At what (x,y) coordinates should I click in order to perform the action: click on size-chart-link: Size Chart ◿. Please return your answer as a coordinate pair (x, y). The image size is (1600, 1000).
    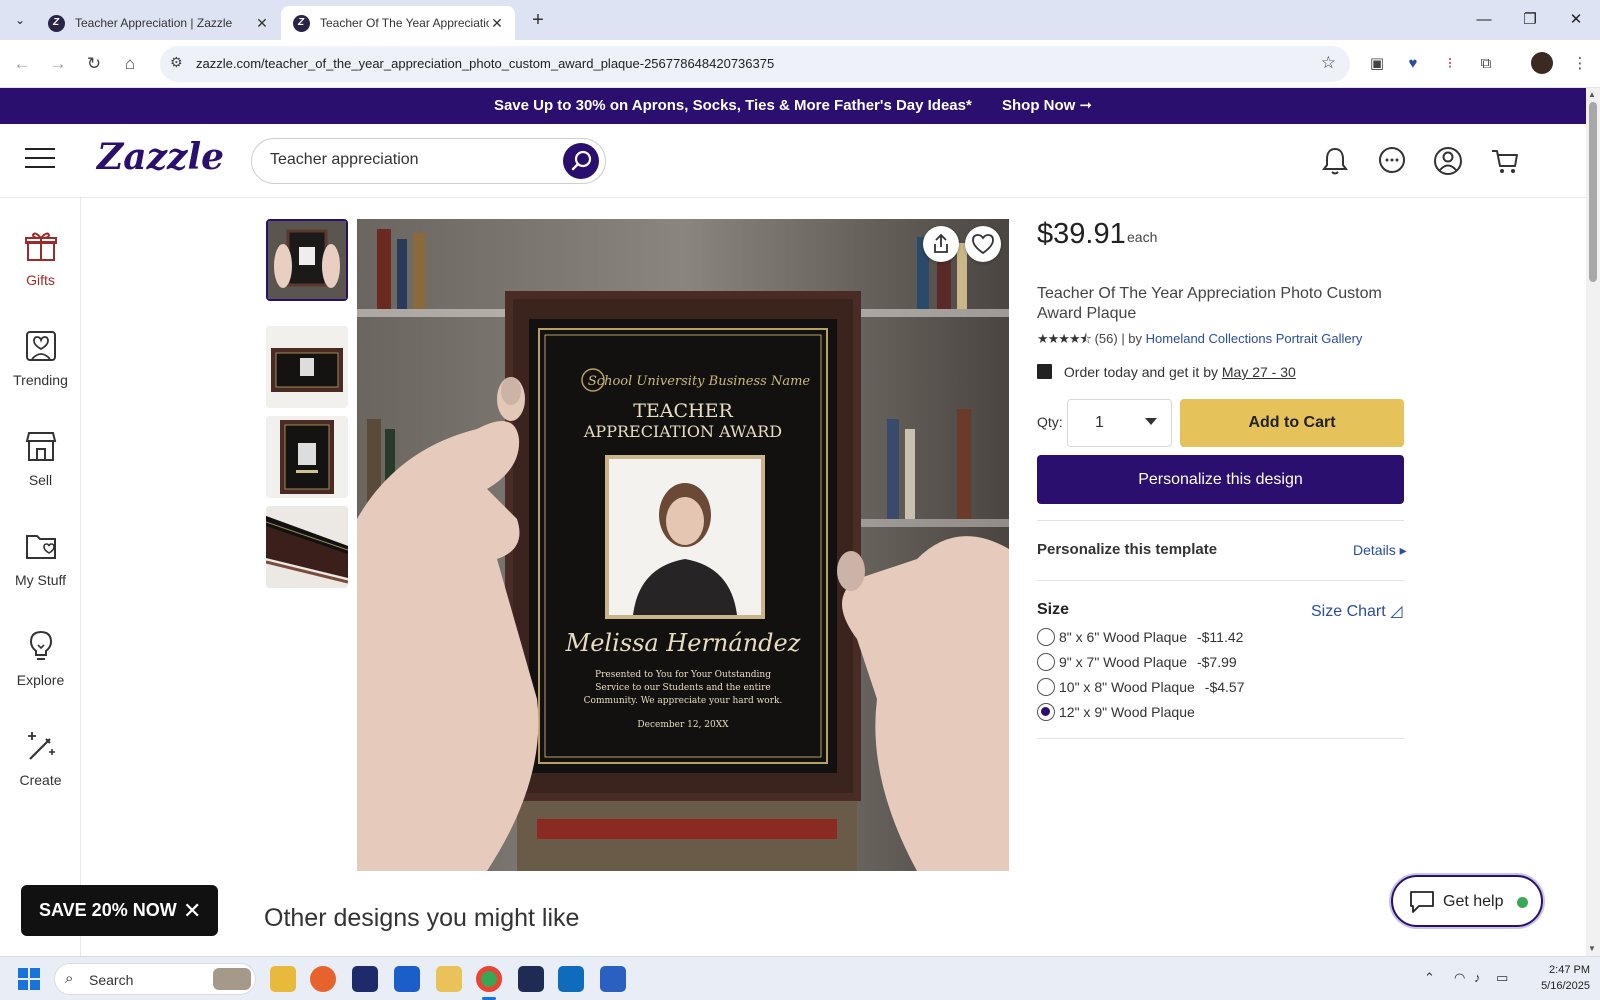
    Looking at the image, I should click on (1356, 611).